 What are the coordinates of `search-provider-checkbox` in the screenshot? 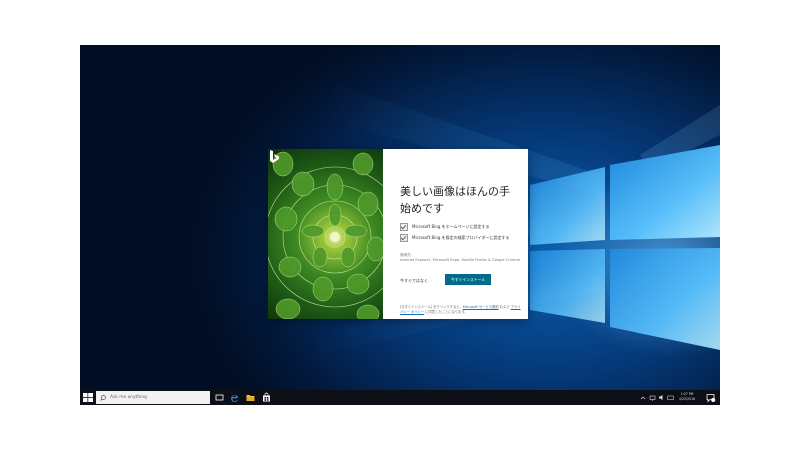 It's located at (404, 237).